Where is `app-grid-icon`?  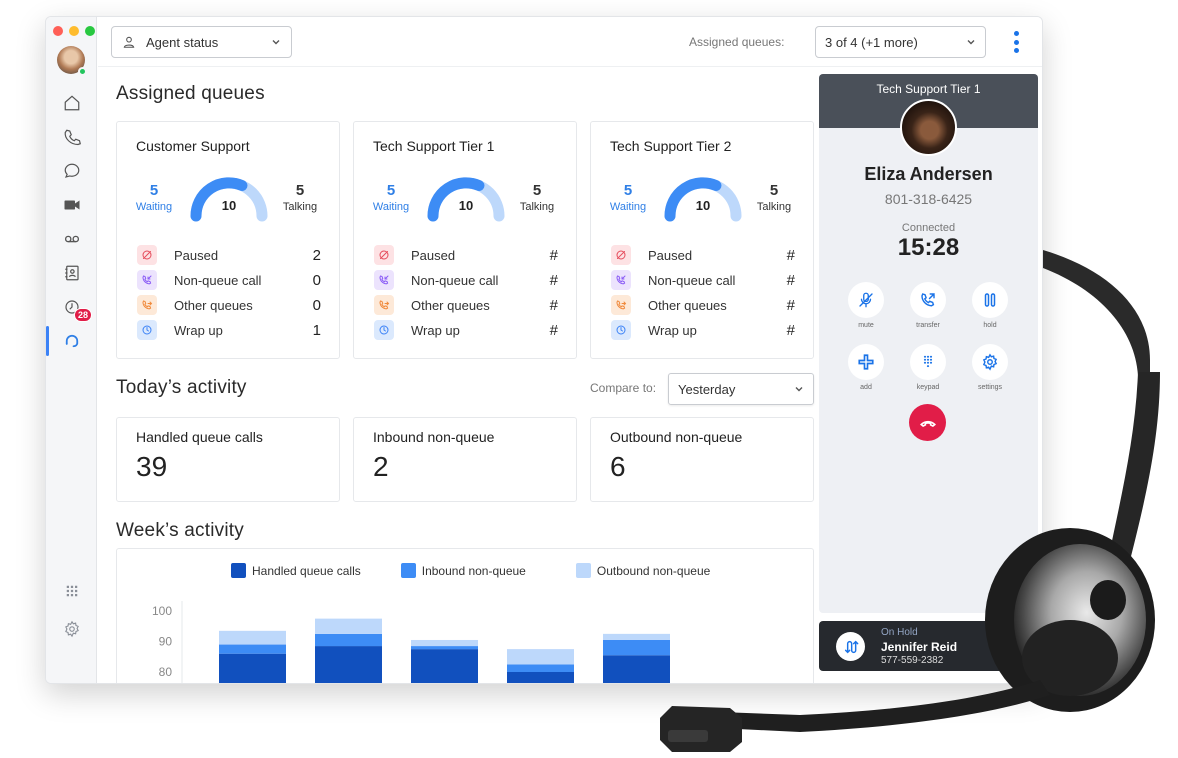
app-grid-icon is located at coordinates (71, 591).